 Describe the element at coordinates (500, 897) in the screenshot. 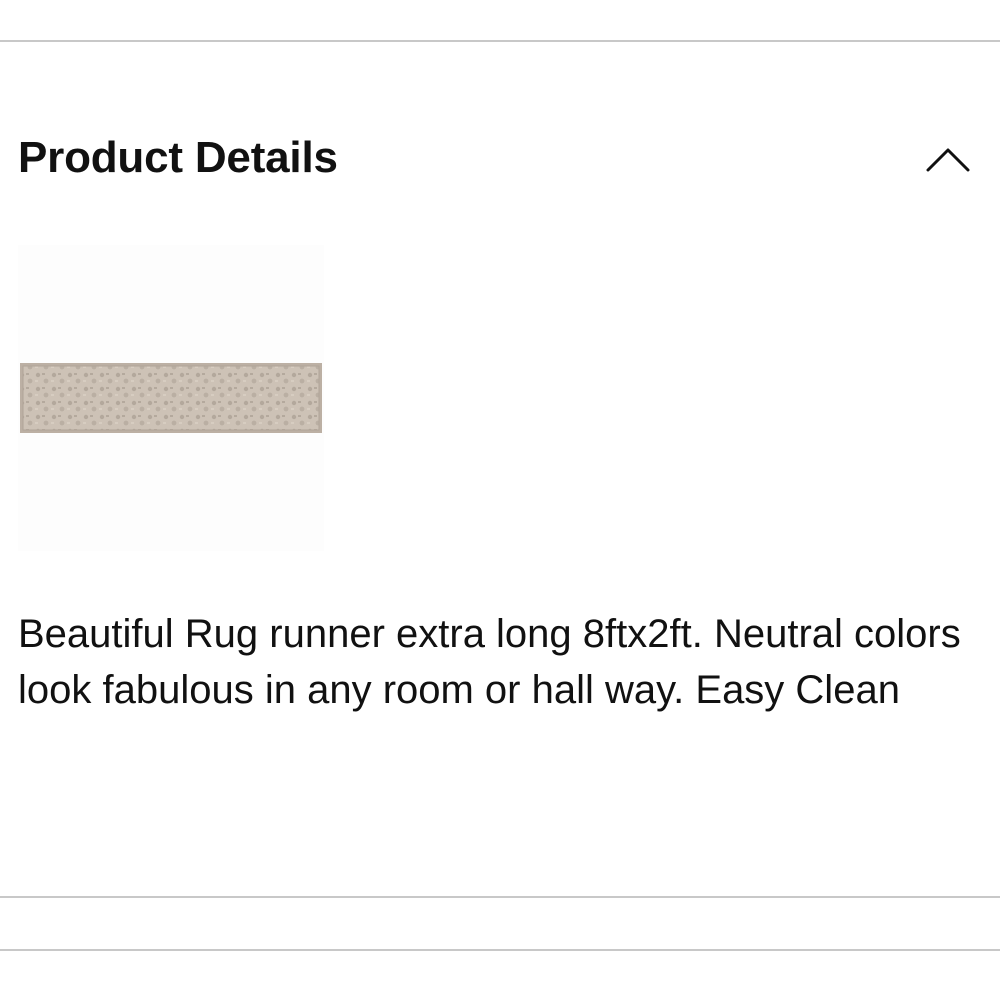

I see `section-divider` at that location.